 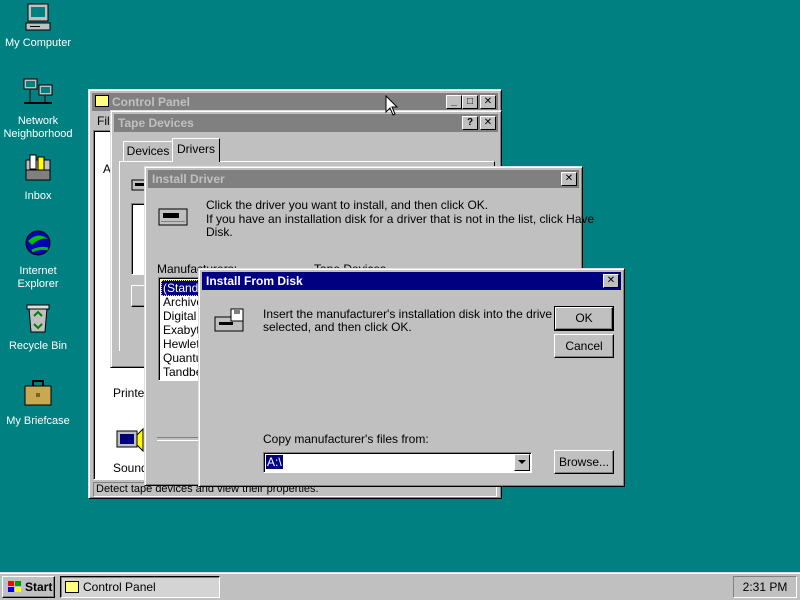 I want to click on list-item: Hewlet, so click(x=181, y=344).